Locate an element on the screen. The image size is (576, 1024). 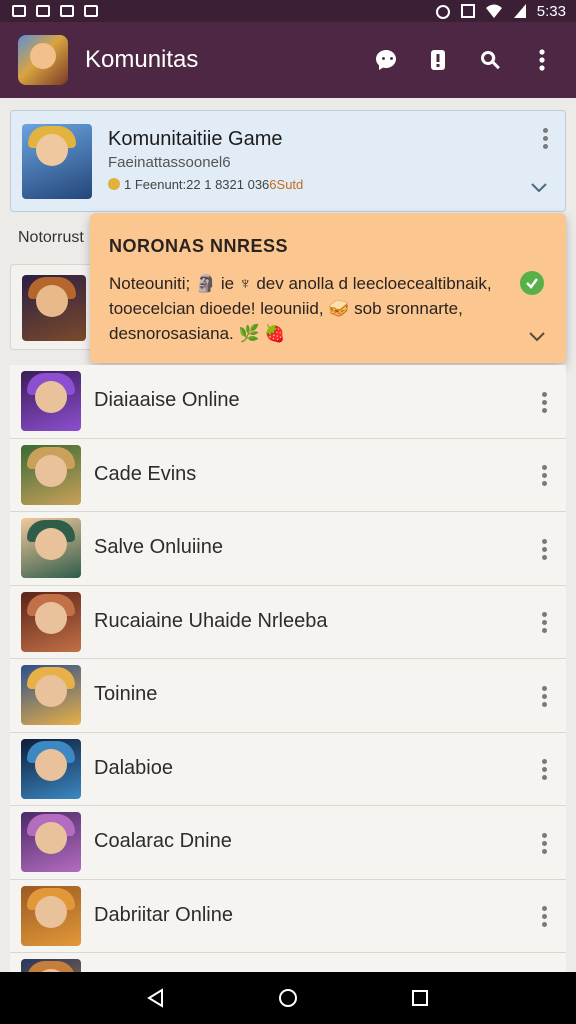
navigation-bar is located at coordinates (288, 998).